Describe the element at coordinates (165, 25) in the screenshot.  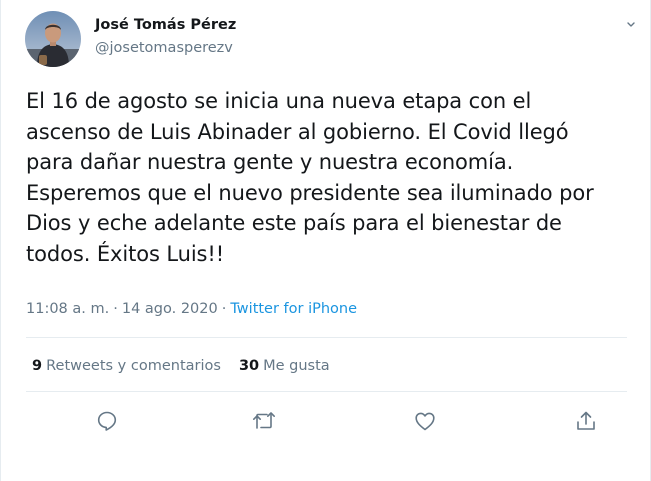
I see `display-name: José Tomás Pérez` at that location.